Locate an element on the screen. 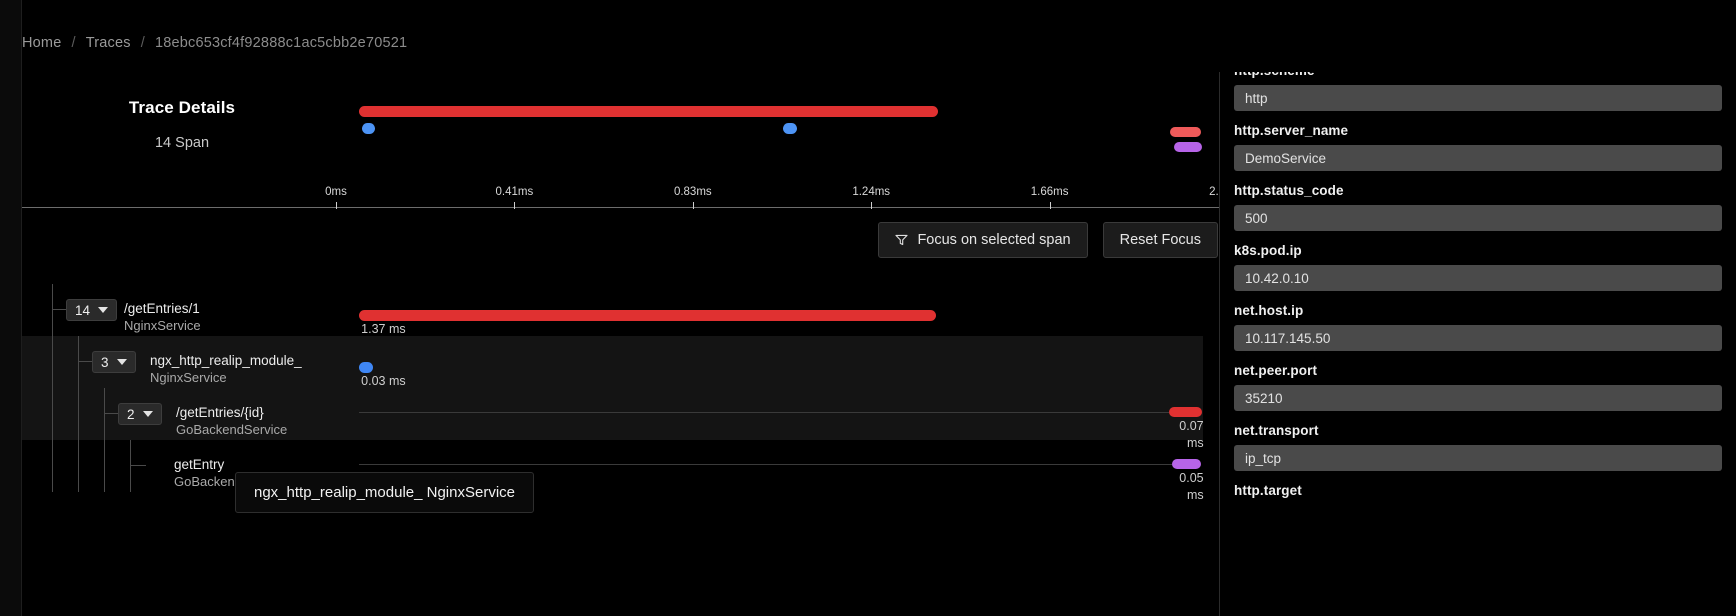 The width and height of the screenshot is (1736, 616). span-child-count-toggle: 14 is located at coordinates (92, 310).